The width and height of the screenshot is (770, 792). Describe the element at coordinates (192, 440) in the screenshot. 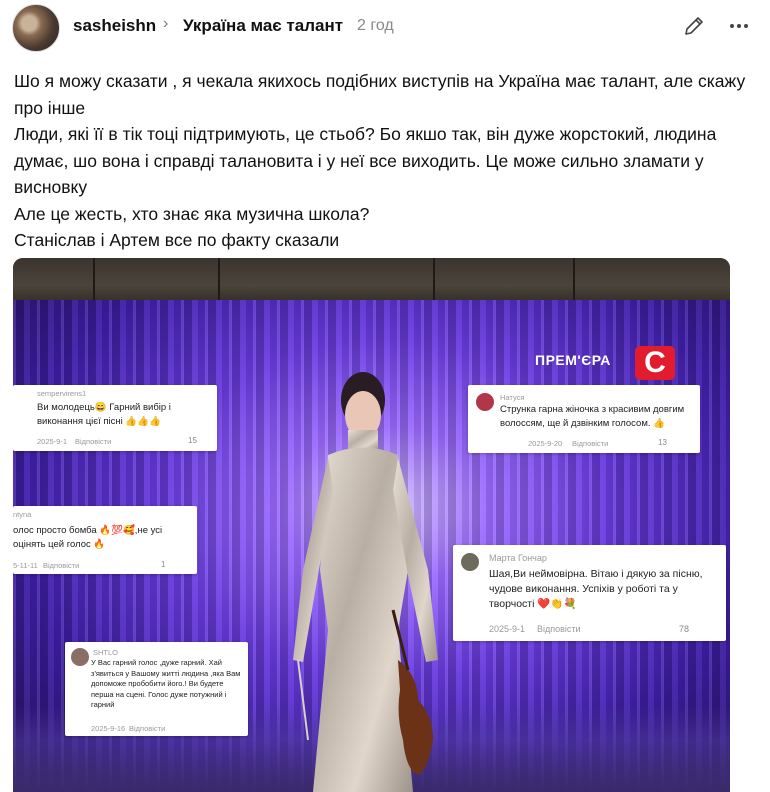

I see `comment-likes: 15` at that location.